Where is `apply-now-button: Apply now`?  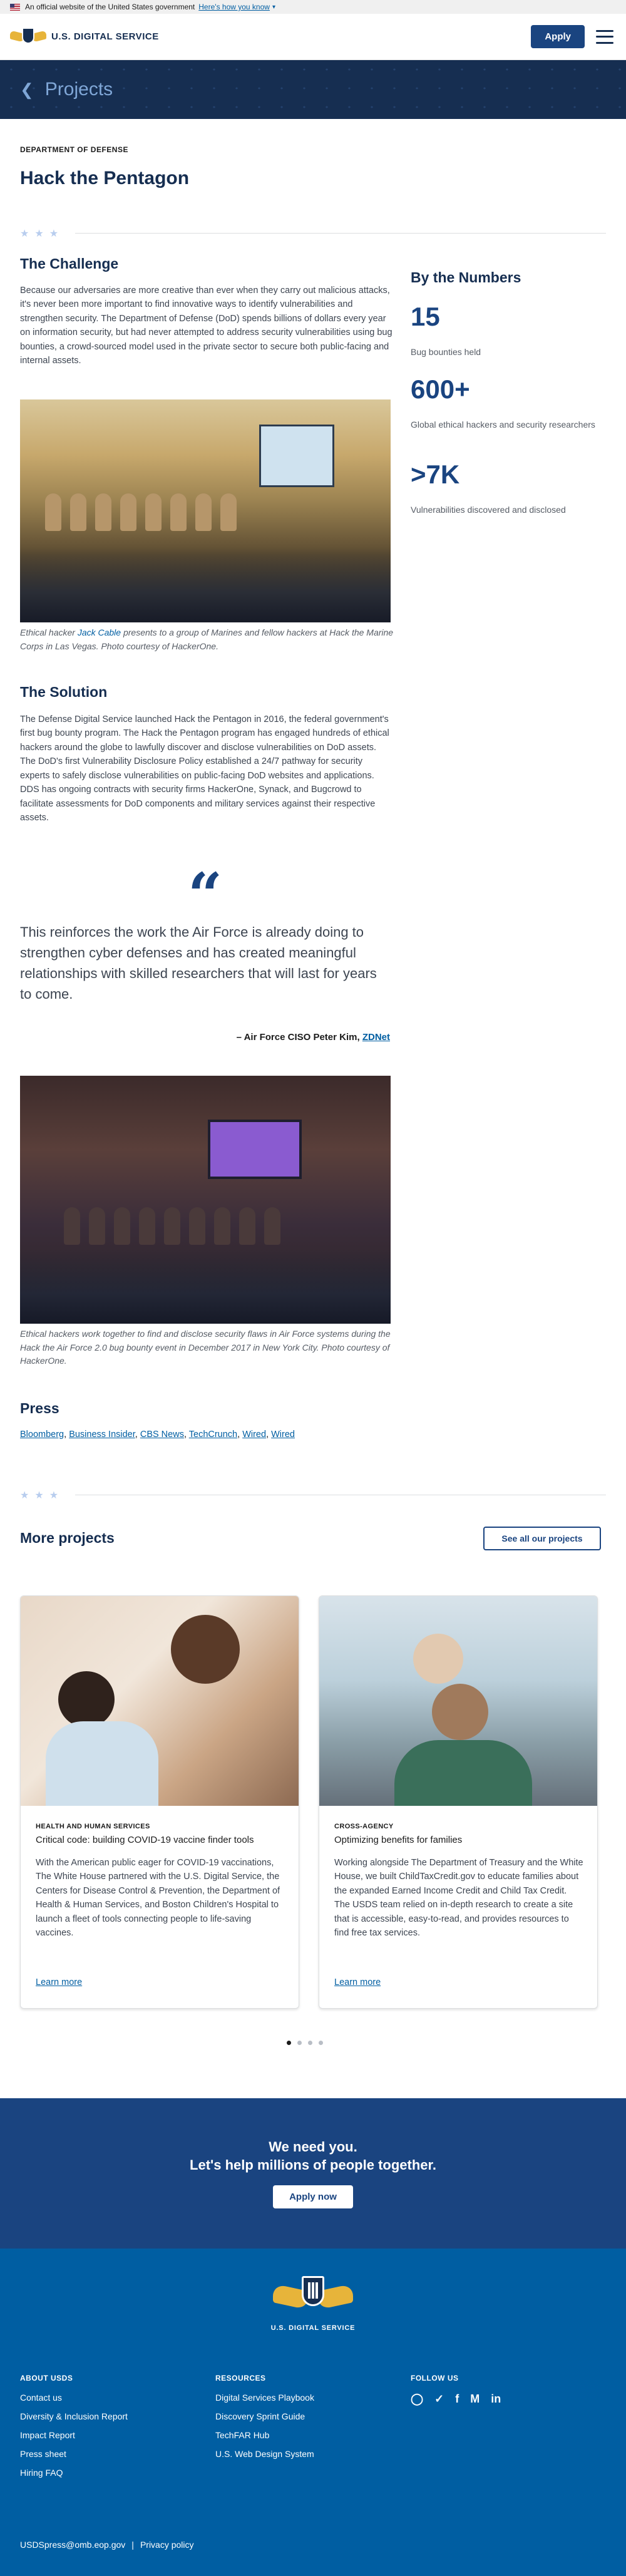 apply-now-button: Apply now is located at coordinates (313, 2197).